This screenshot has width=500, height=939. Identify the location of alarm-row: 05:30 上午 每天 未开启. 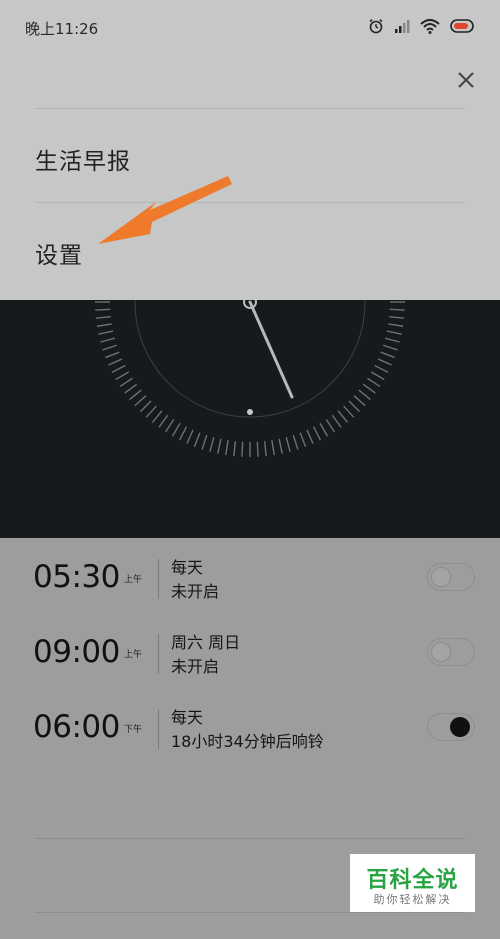
(250, 578).